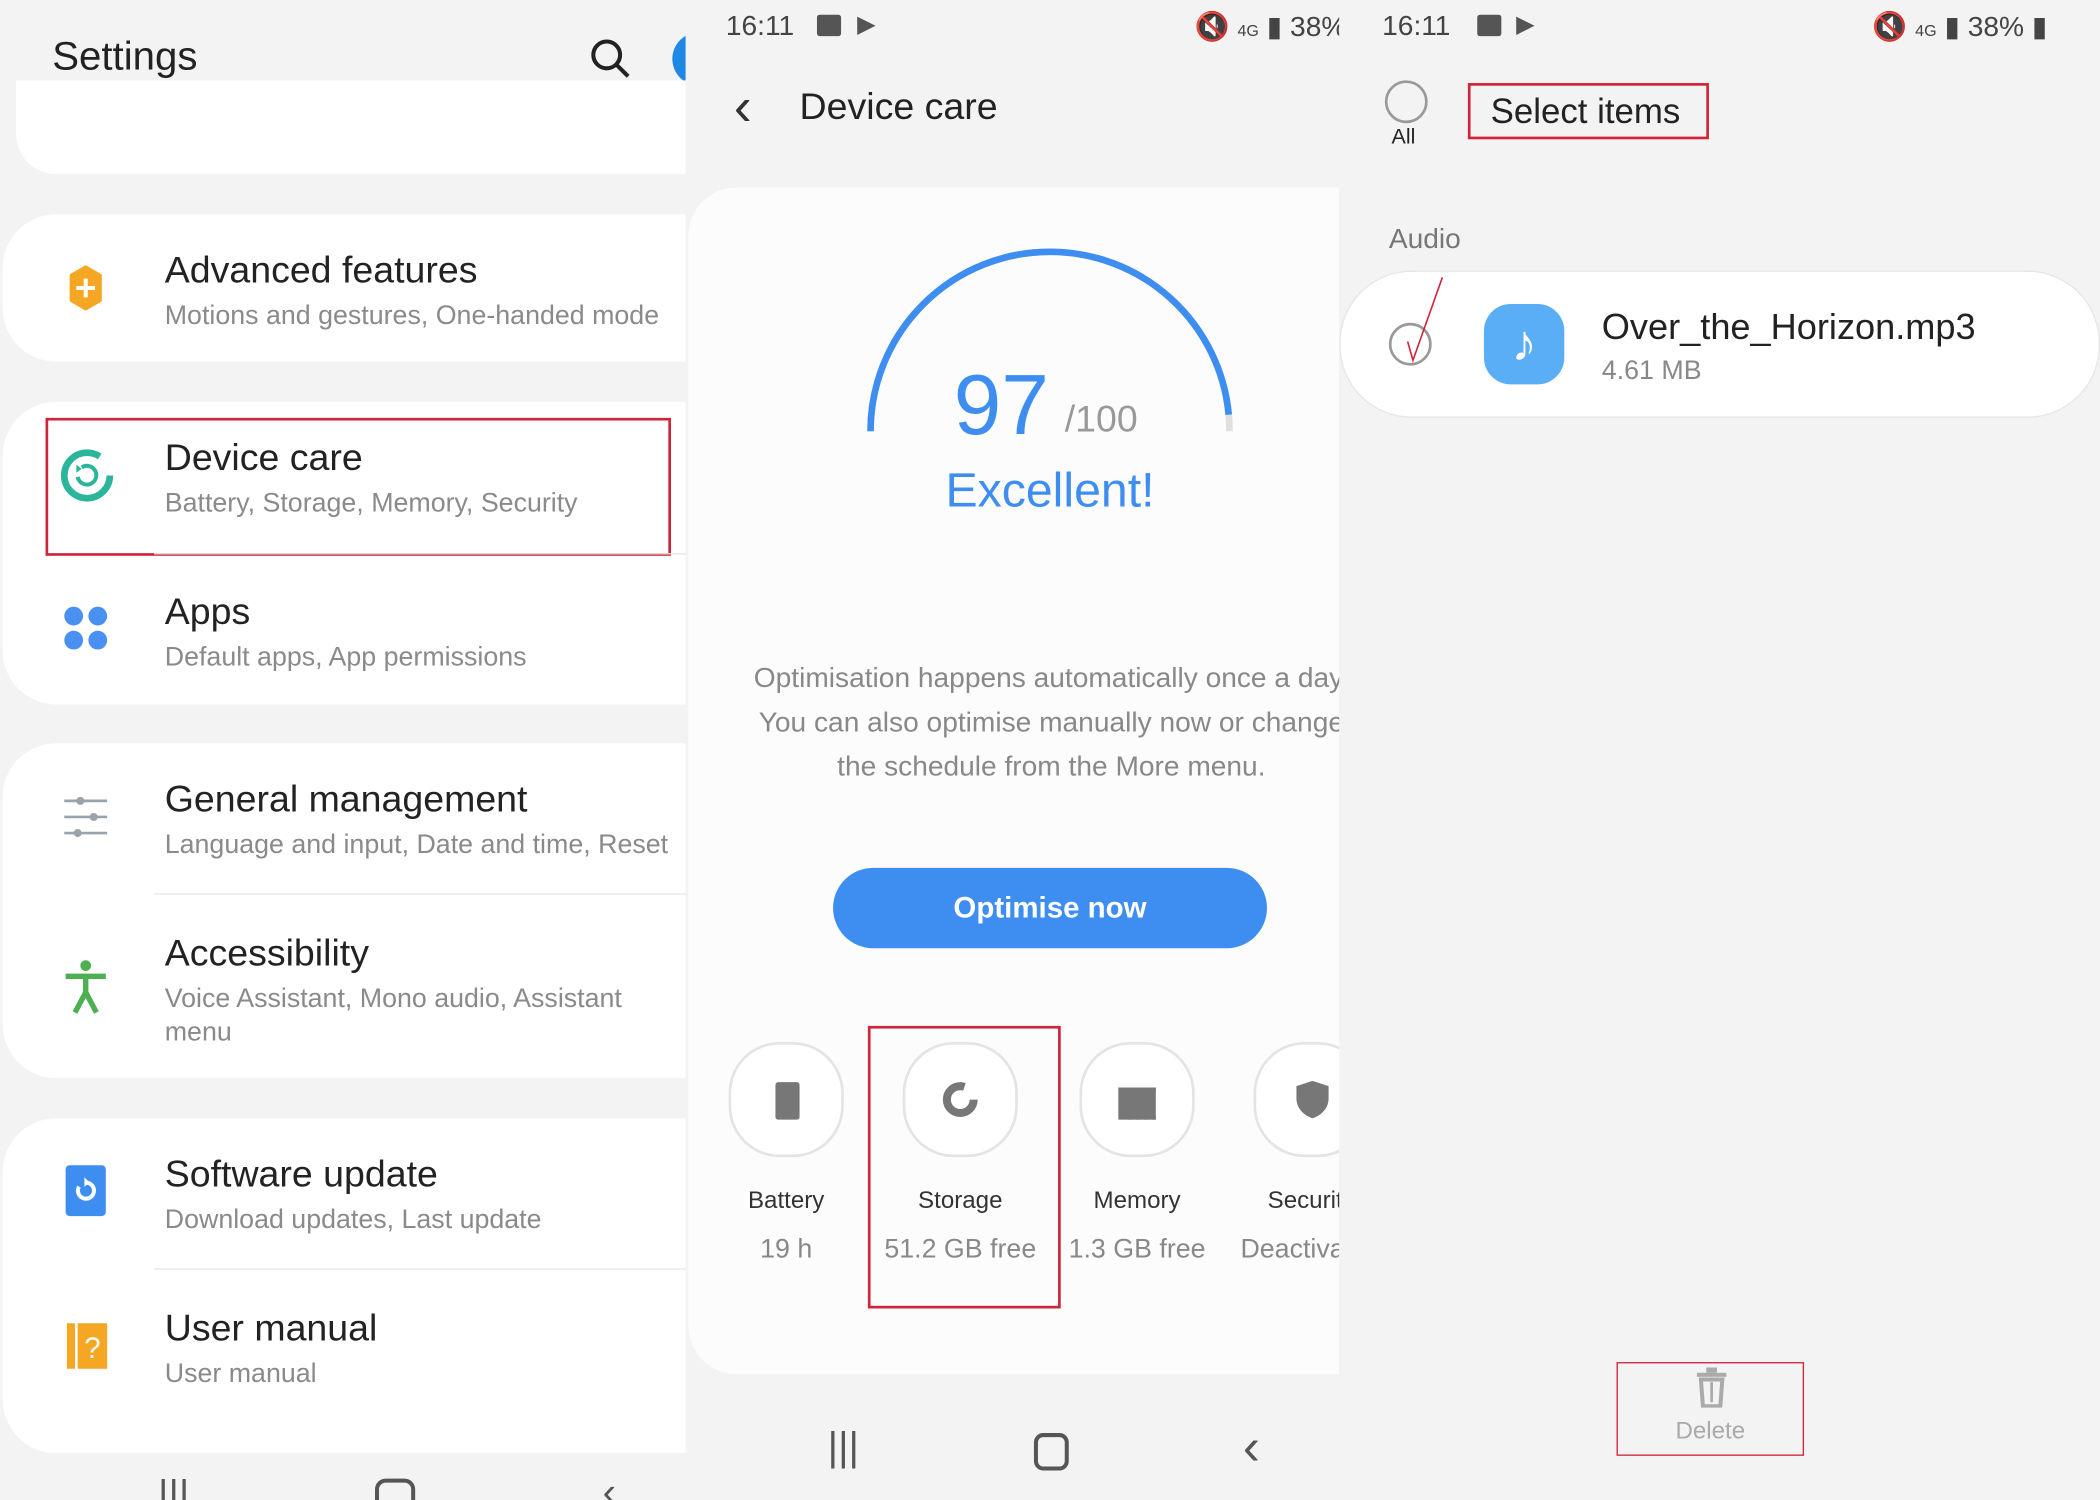  What do you see at coordinates (125, 57) in the screenshot?
I see `page-title: Settings` at bounding box center [125, 57].